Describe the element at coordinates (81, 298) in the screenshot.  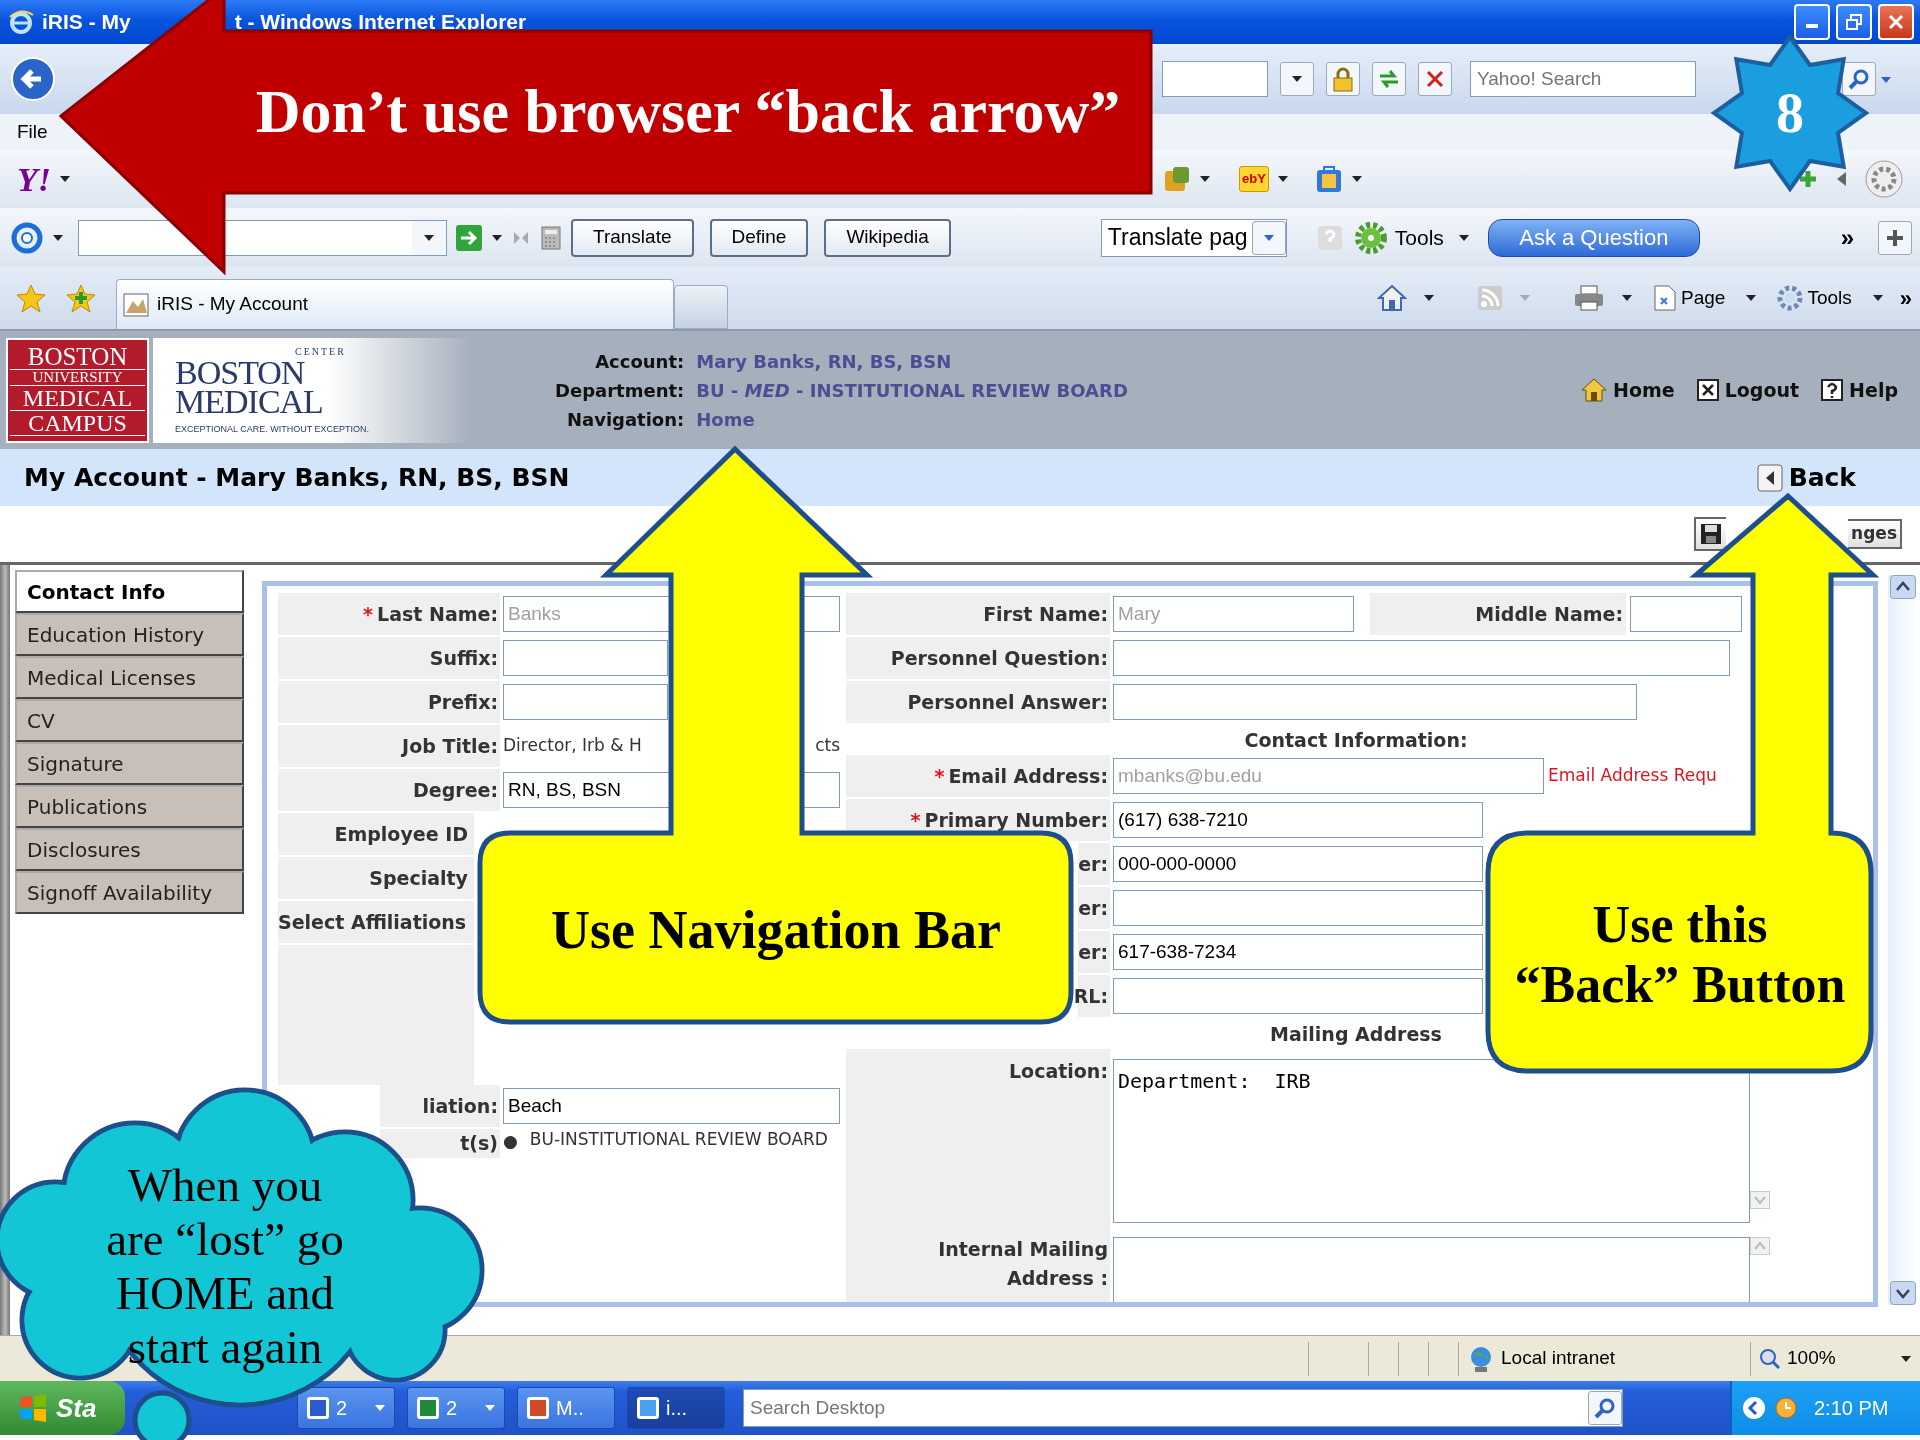
I see `add-favorite-icon` at that location.